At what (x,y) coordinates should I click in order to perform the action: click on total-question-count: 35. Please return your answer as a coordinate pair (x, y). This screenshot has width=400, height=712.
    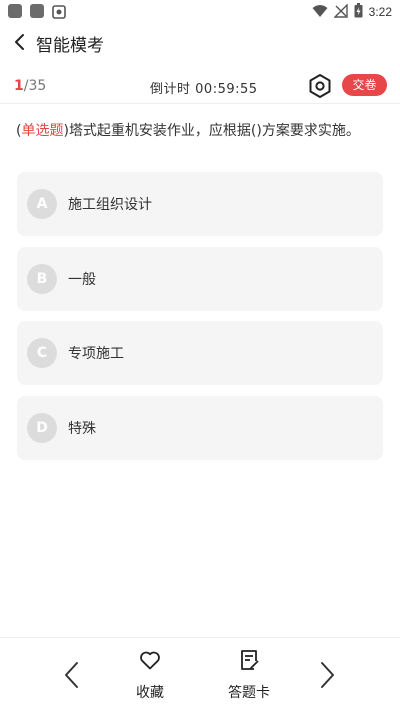
    Looking at the image, I should click on (37, 86).